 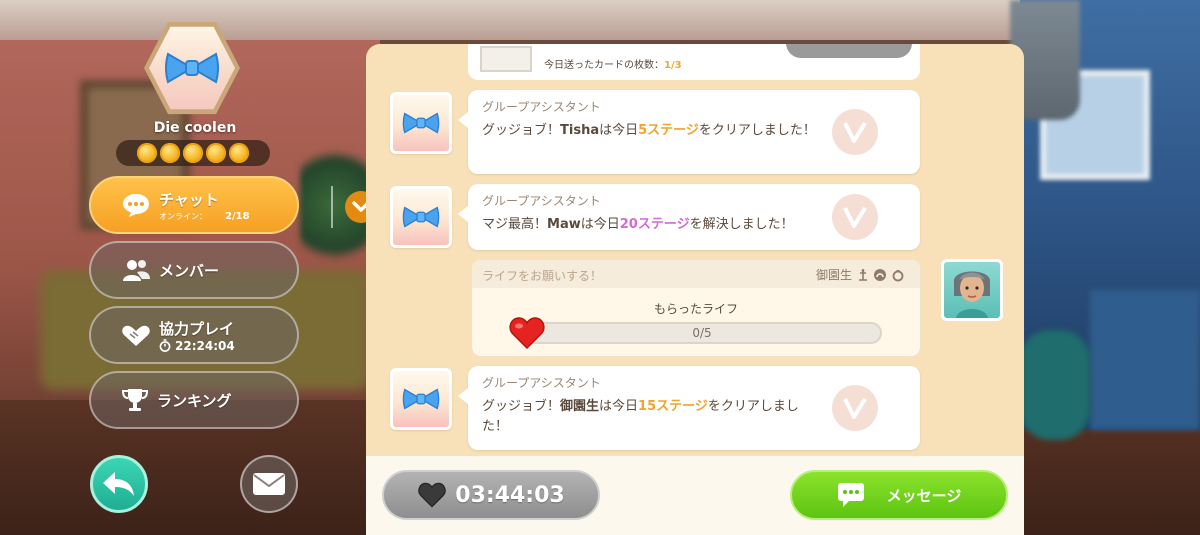 I want to click on chat-label: チャット, so click(x=189, y=199).